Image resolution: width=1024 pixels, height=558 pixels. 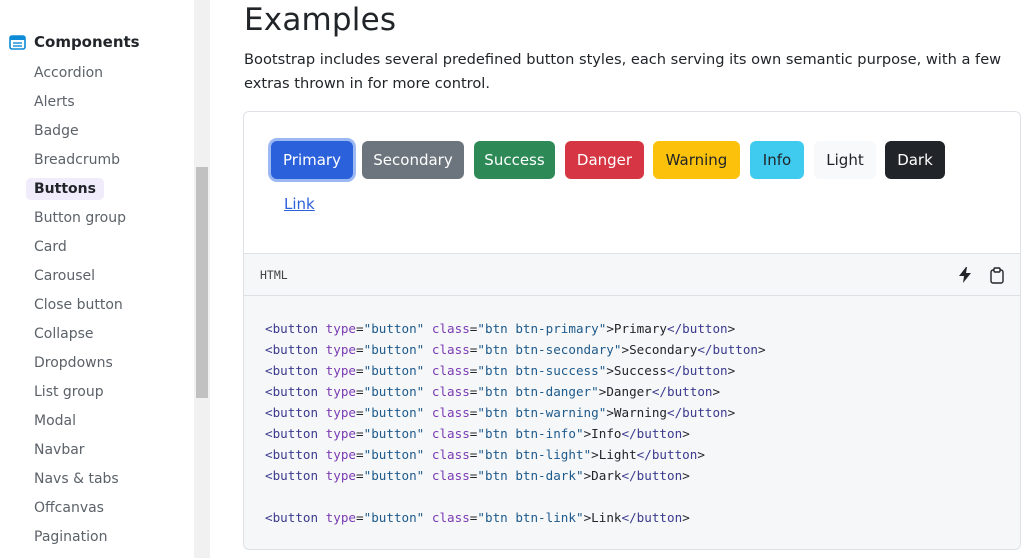 I want to click on sidebar-item-navbar: Navbar, so click(x=109, y=449).